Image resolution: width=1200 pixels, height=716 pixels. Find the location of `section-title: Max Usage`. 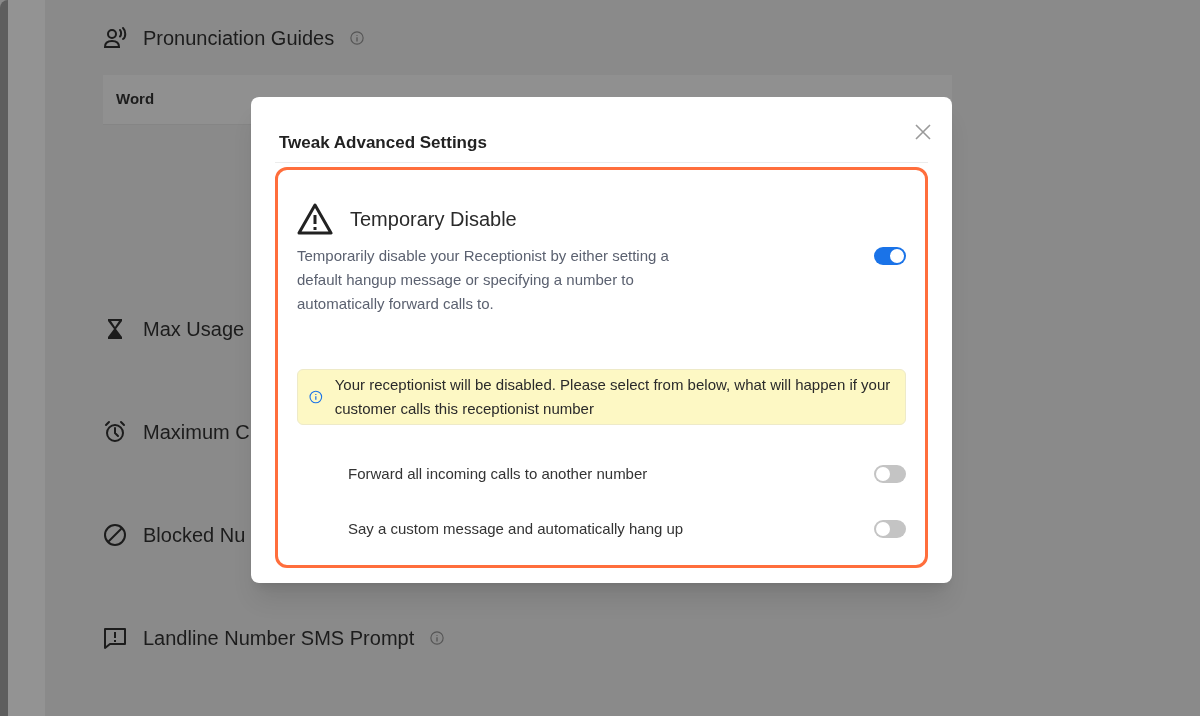

section-title: Max Usage is located at coordinates (194, 329).